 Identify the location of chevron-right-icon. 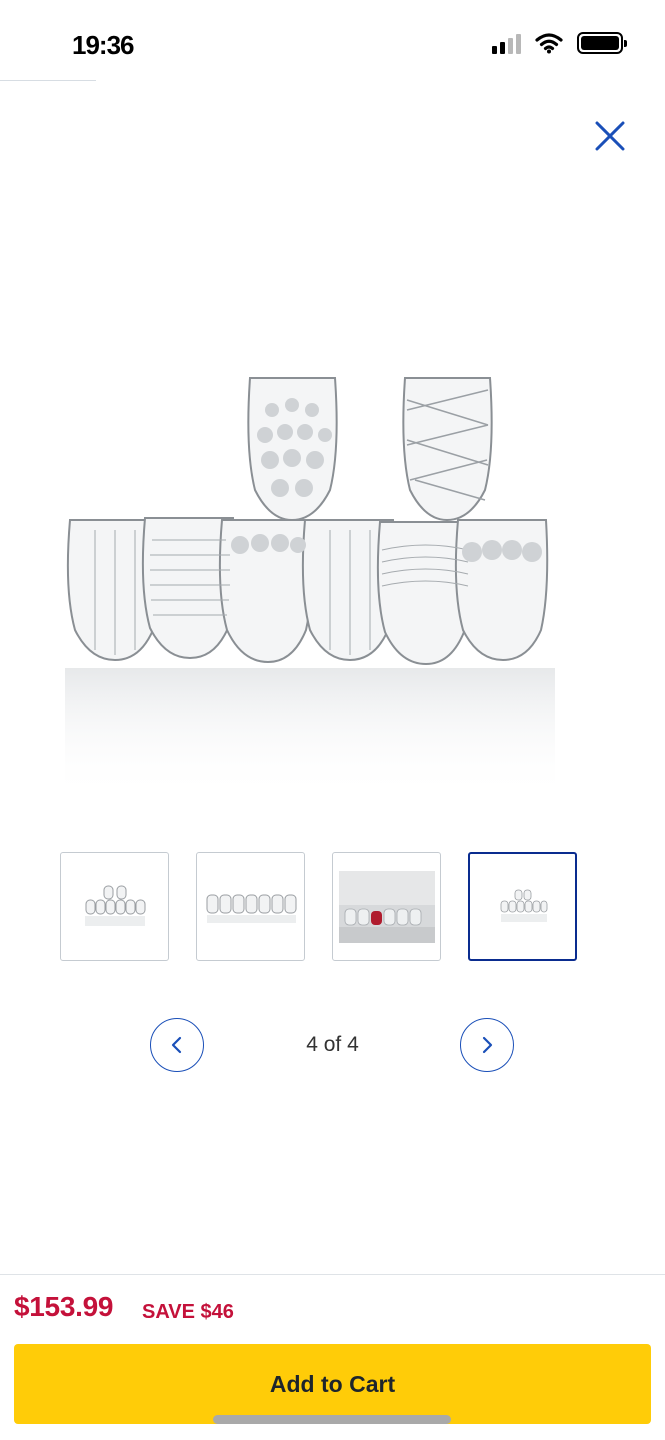
(487, 1045).